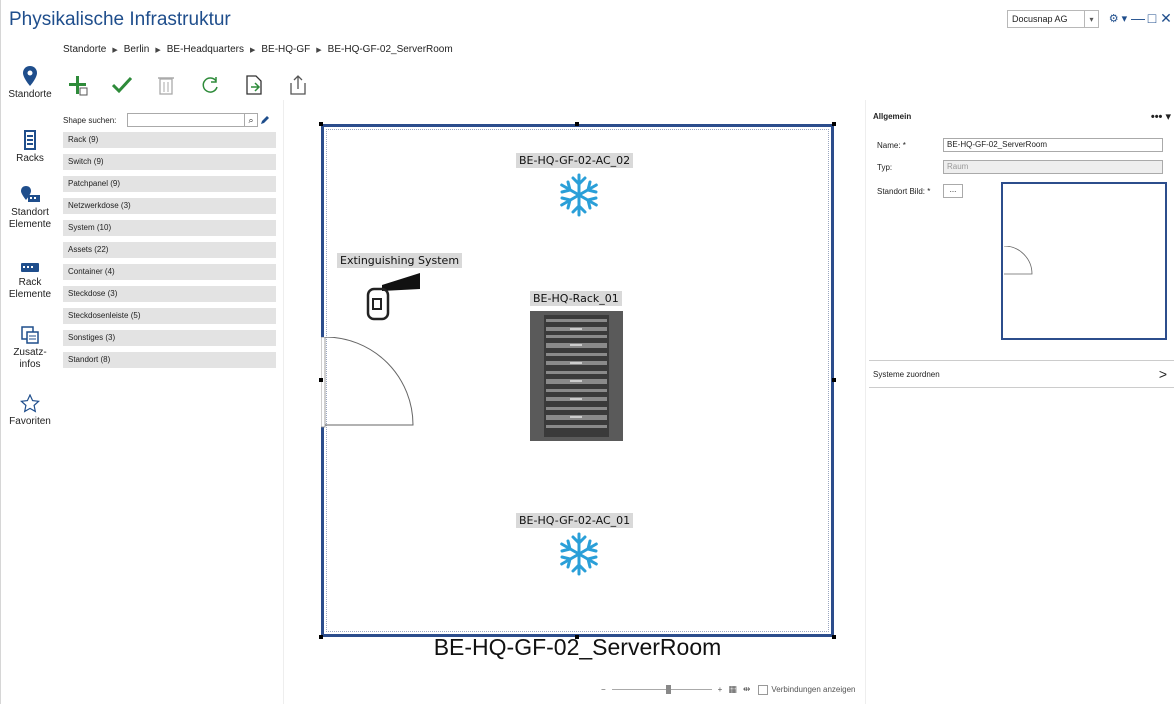 The image size is (1174, 704). I want to click on nav-item-standort-elemente: Standort Elemente, so click(30, 208).